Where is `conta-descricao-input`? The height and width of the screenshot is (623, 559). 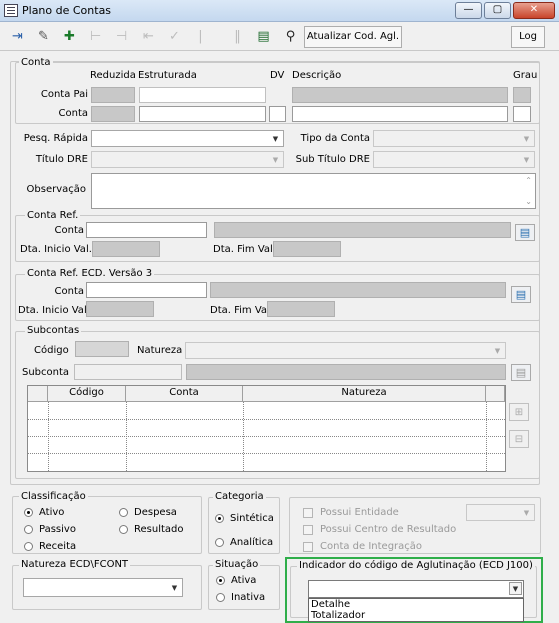
conta-descricao-input is located at coordinates (400, 114).